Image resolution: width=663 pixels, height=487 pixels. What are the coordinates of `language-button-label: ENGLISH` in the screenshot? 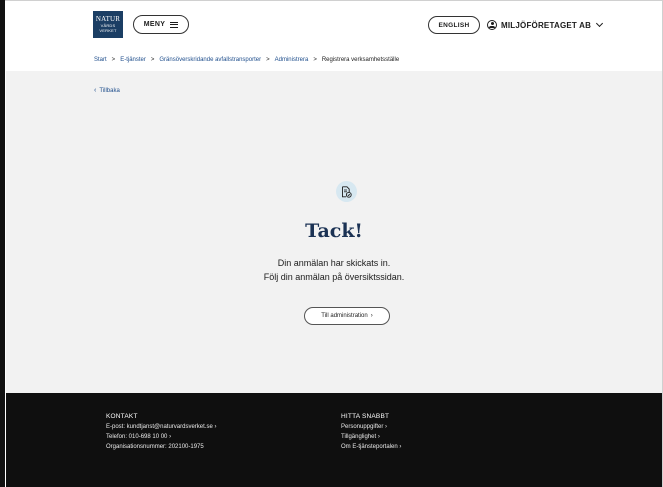 It's located at (454, 25).